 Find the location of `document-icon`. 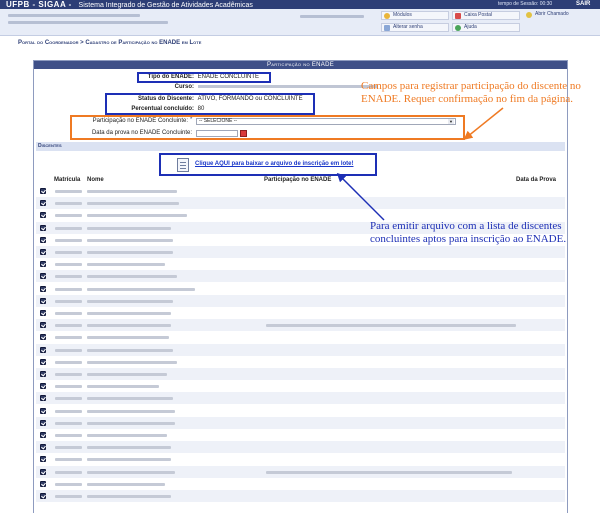

document-icon is located at coordinates (183, 165).